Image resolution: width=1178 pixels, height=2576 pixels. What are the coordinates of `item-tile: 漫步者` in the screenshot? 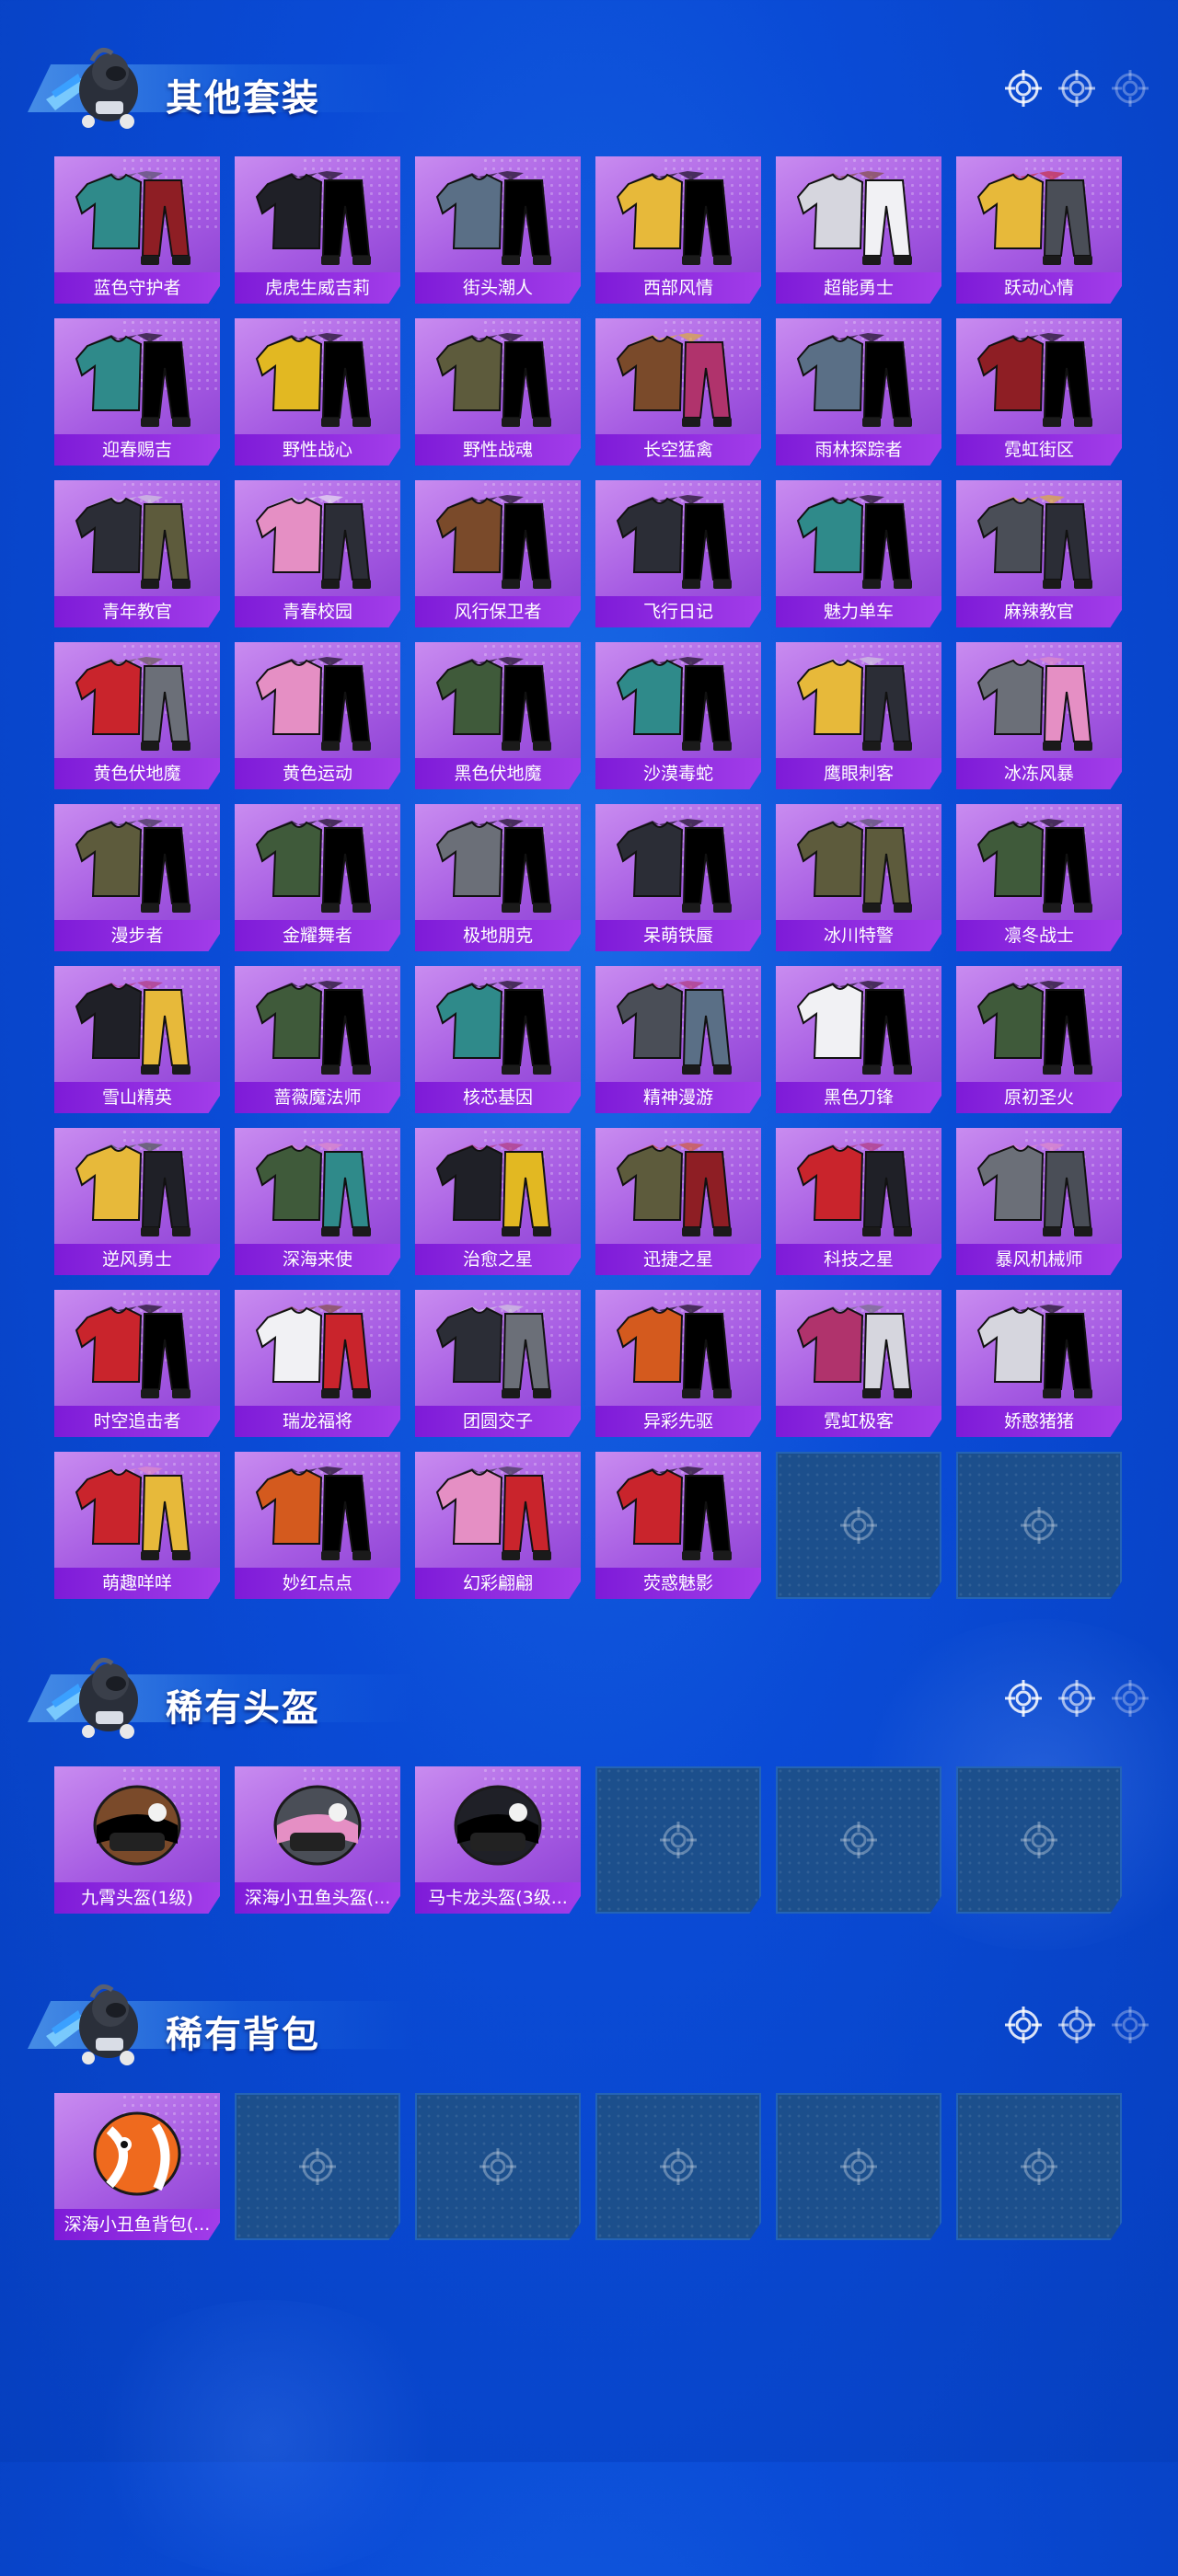 It's located at (137, 877).